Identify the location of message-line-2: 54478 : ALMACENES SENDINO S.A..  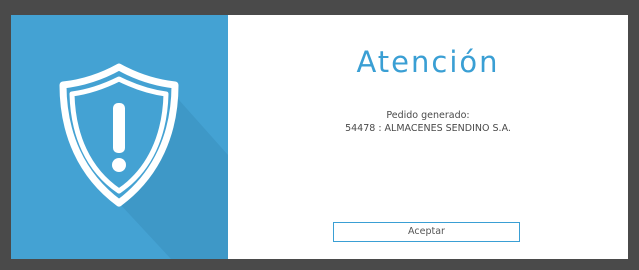
(428, 128).